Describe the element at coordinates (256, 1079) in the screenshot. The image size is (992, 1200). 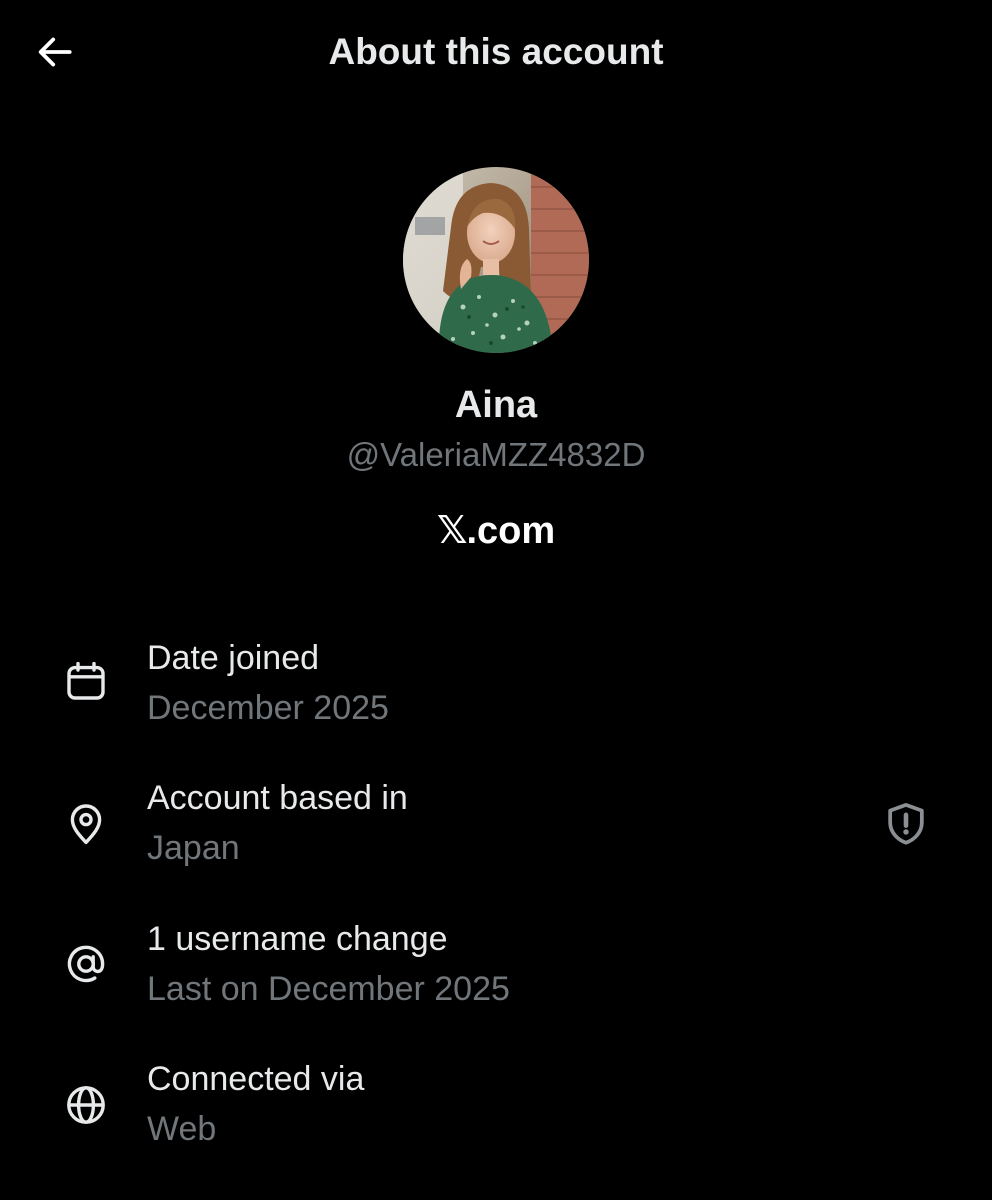
I see `detail-title: Connected via` at that location.